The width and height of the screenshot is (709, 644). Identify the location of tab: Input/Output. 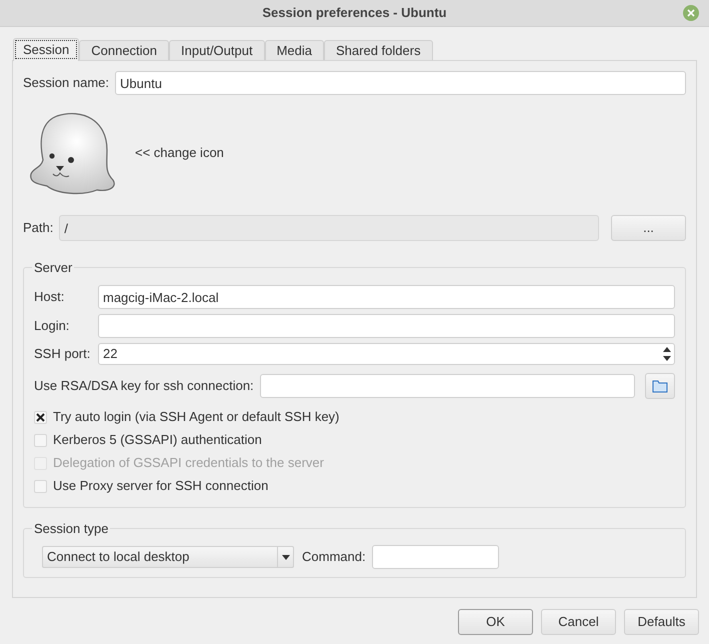
(217, 50).